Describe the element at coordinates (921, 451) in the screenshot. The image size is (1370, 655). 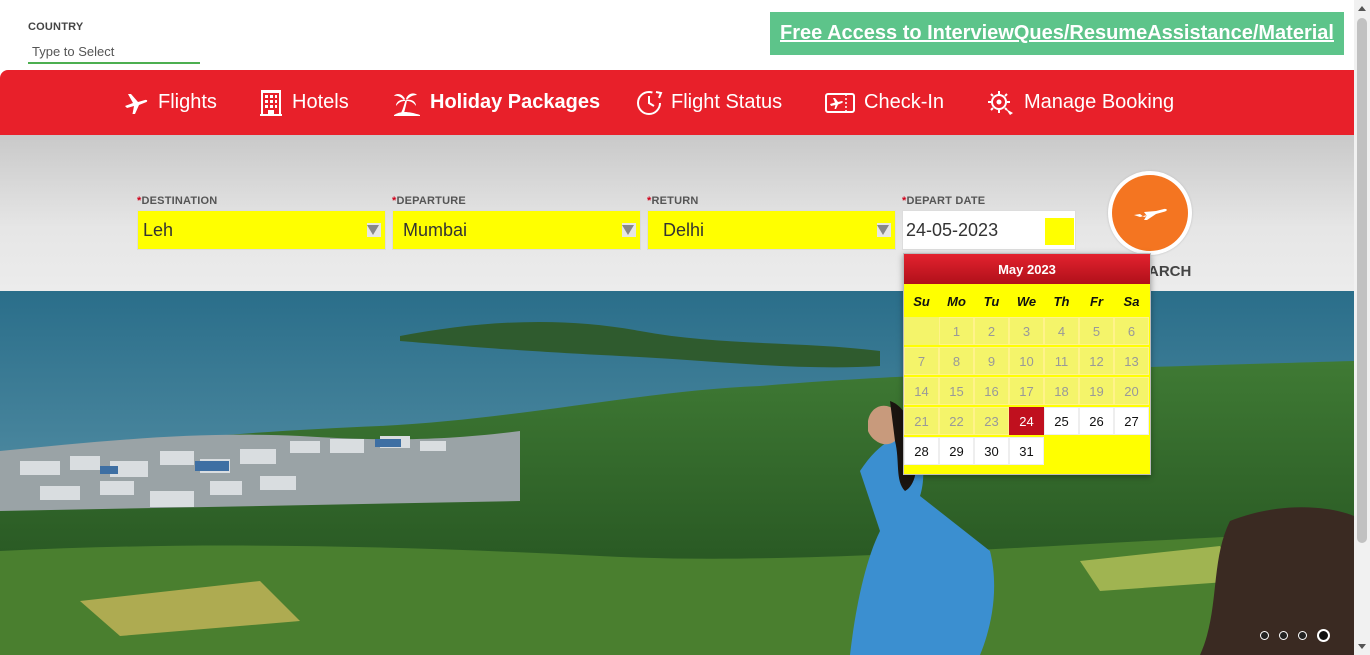
I see `calendar-day: 28` at that location.